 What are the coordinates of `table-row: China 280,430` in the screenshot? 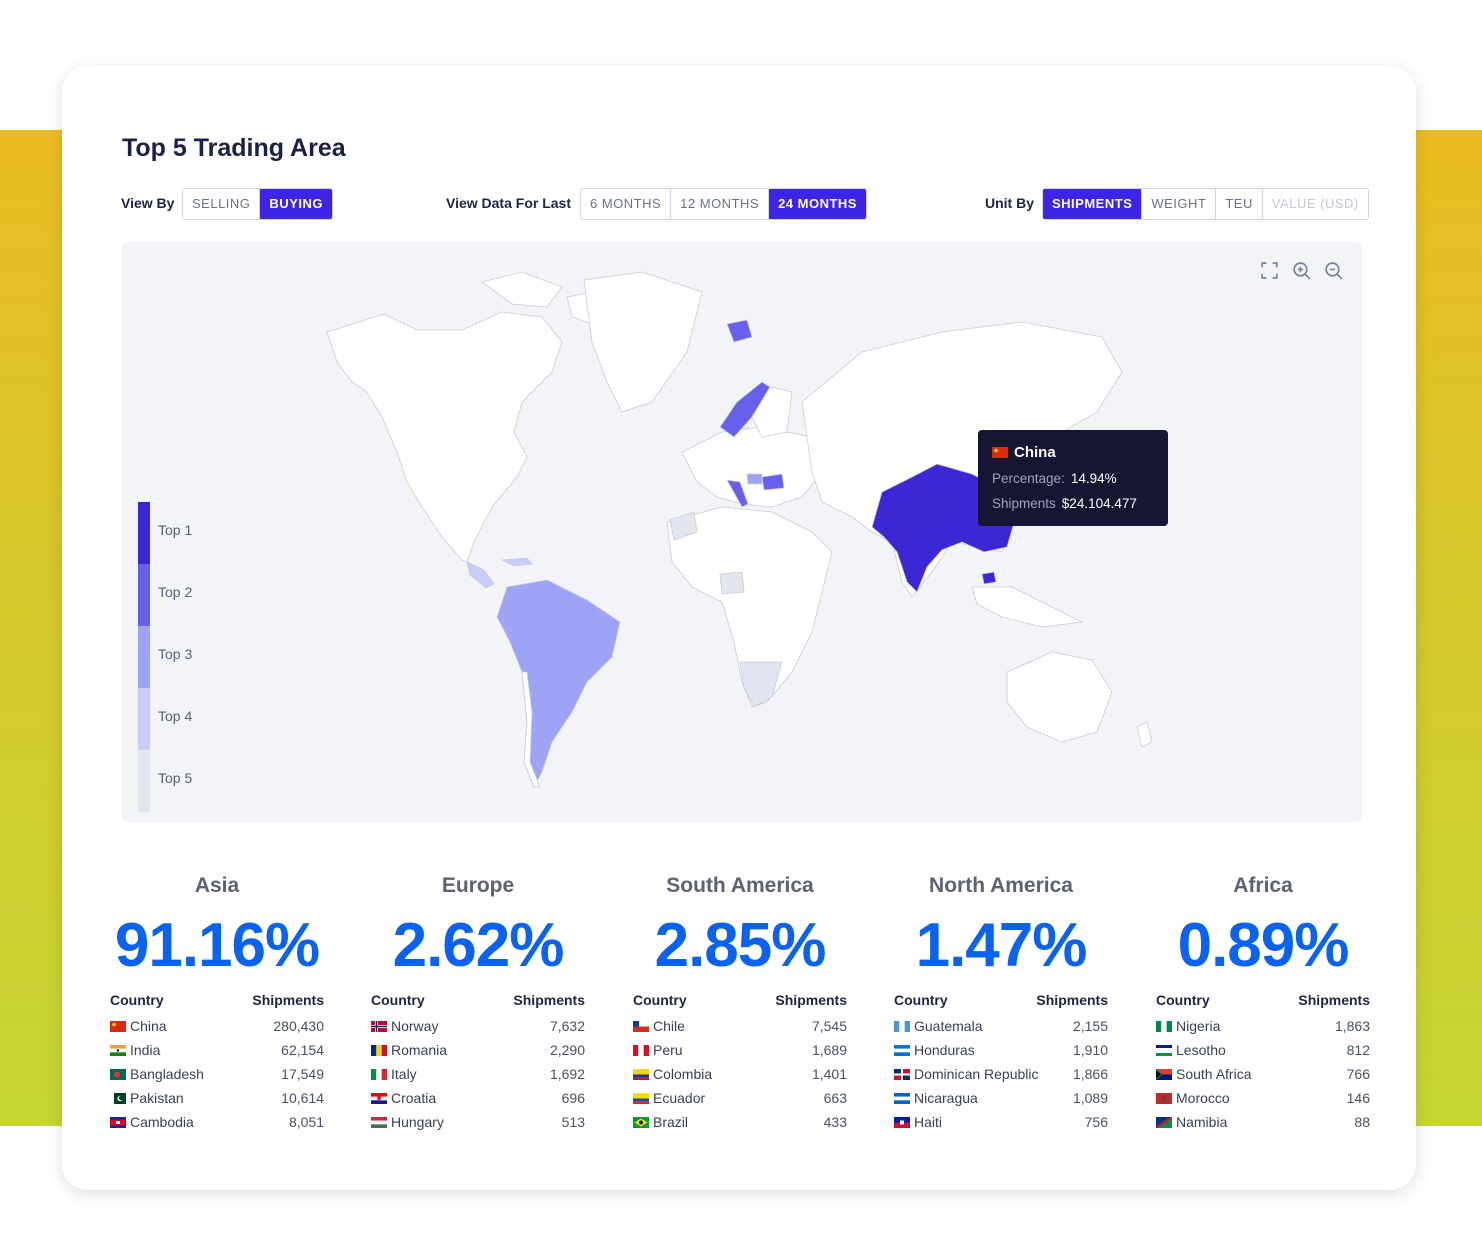 It's located at (217, 1026).